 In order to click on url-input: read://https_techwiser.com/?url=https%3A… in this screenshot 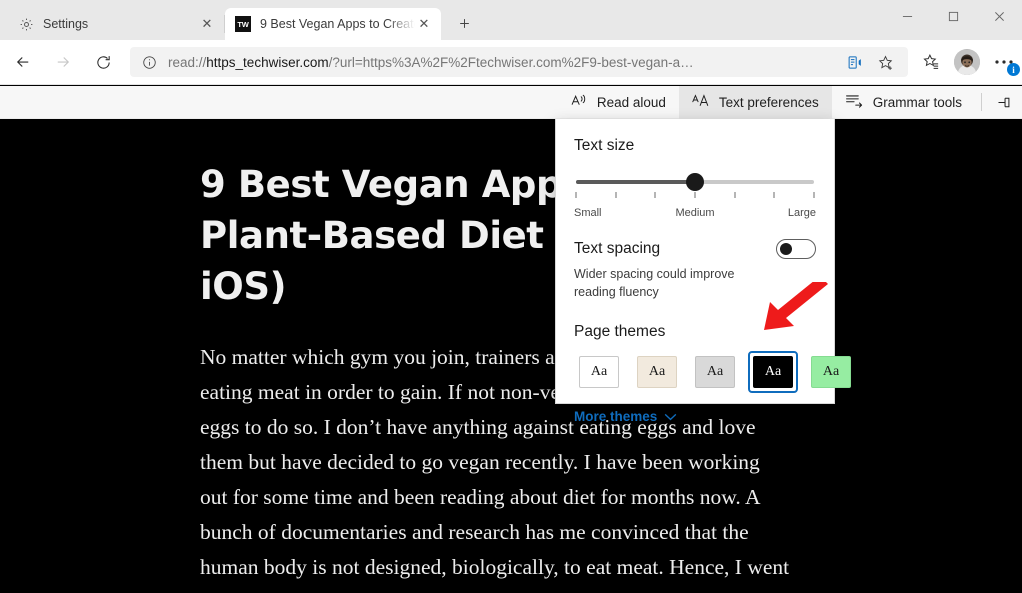, I will do `click(519, 62)`.